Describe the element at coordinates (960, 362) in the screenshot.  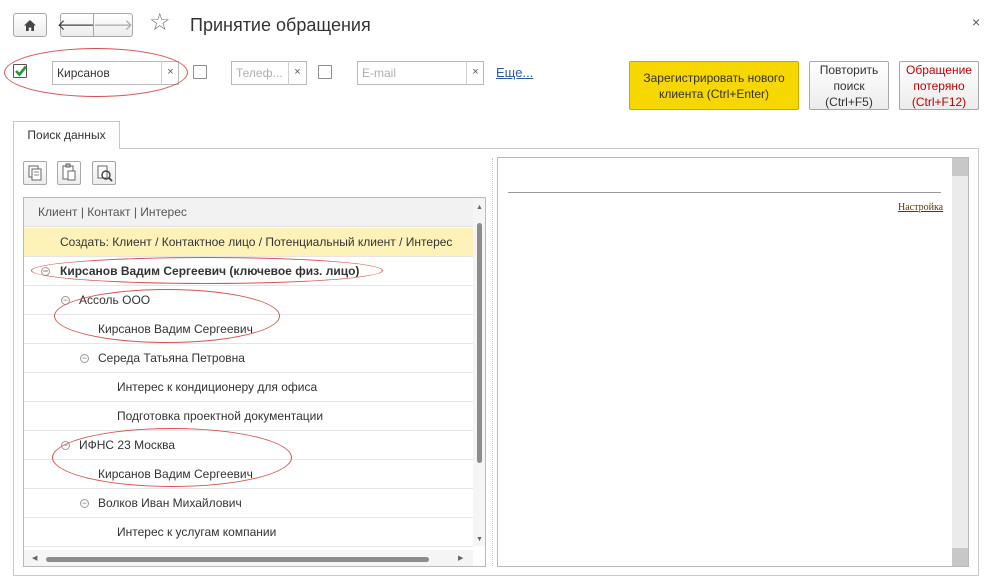
I see `details-vertical-scrollbar` at that location.